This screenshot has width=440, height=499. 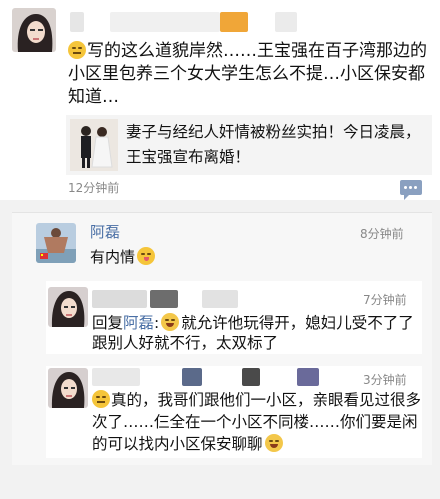 What do you see at coordinates (113, 257) in the screenshot?
I see `comment-text: 有内情` at bounding box center [113, 257].